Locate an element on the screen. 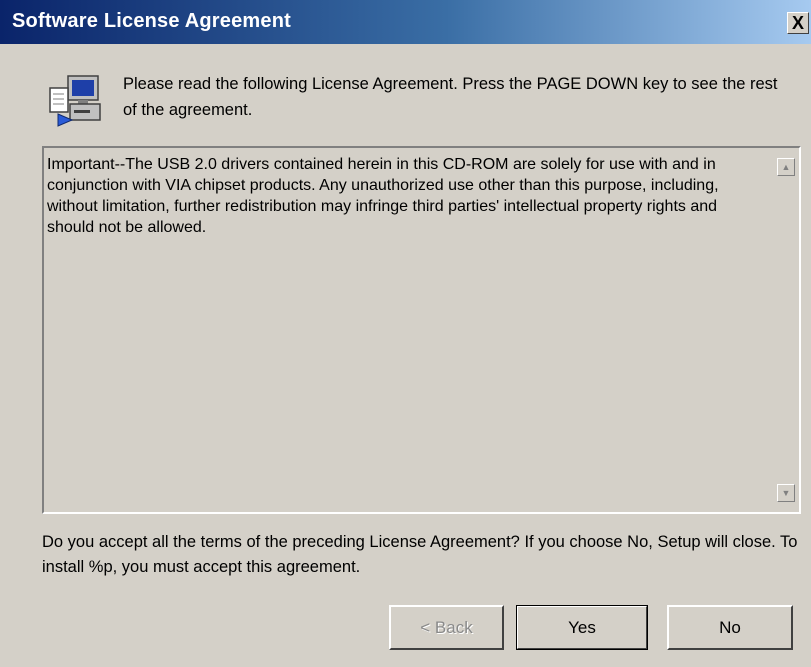  computer-setup-icon is located at coordinates (77, 100).